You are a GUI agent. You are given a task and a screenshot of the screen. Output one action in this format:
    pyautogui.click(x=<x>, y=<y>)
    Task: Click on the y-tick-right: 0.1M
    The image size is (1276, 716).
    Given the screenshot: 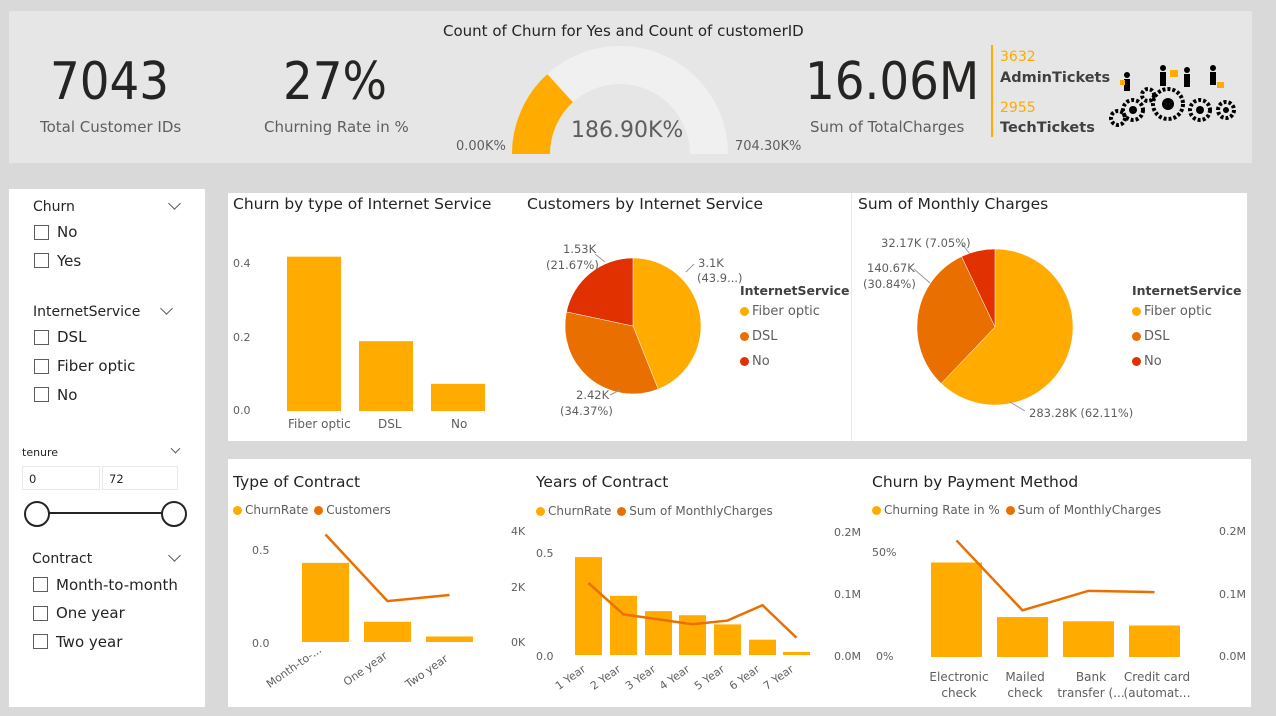 What is the action you would take?
    pyautogui.click(x=847, y=594)
    